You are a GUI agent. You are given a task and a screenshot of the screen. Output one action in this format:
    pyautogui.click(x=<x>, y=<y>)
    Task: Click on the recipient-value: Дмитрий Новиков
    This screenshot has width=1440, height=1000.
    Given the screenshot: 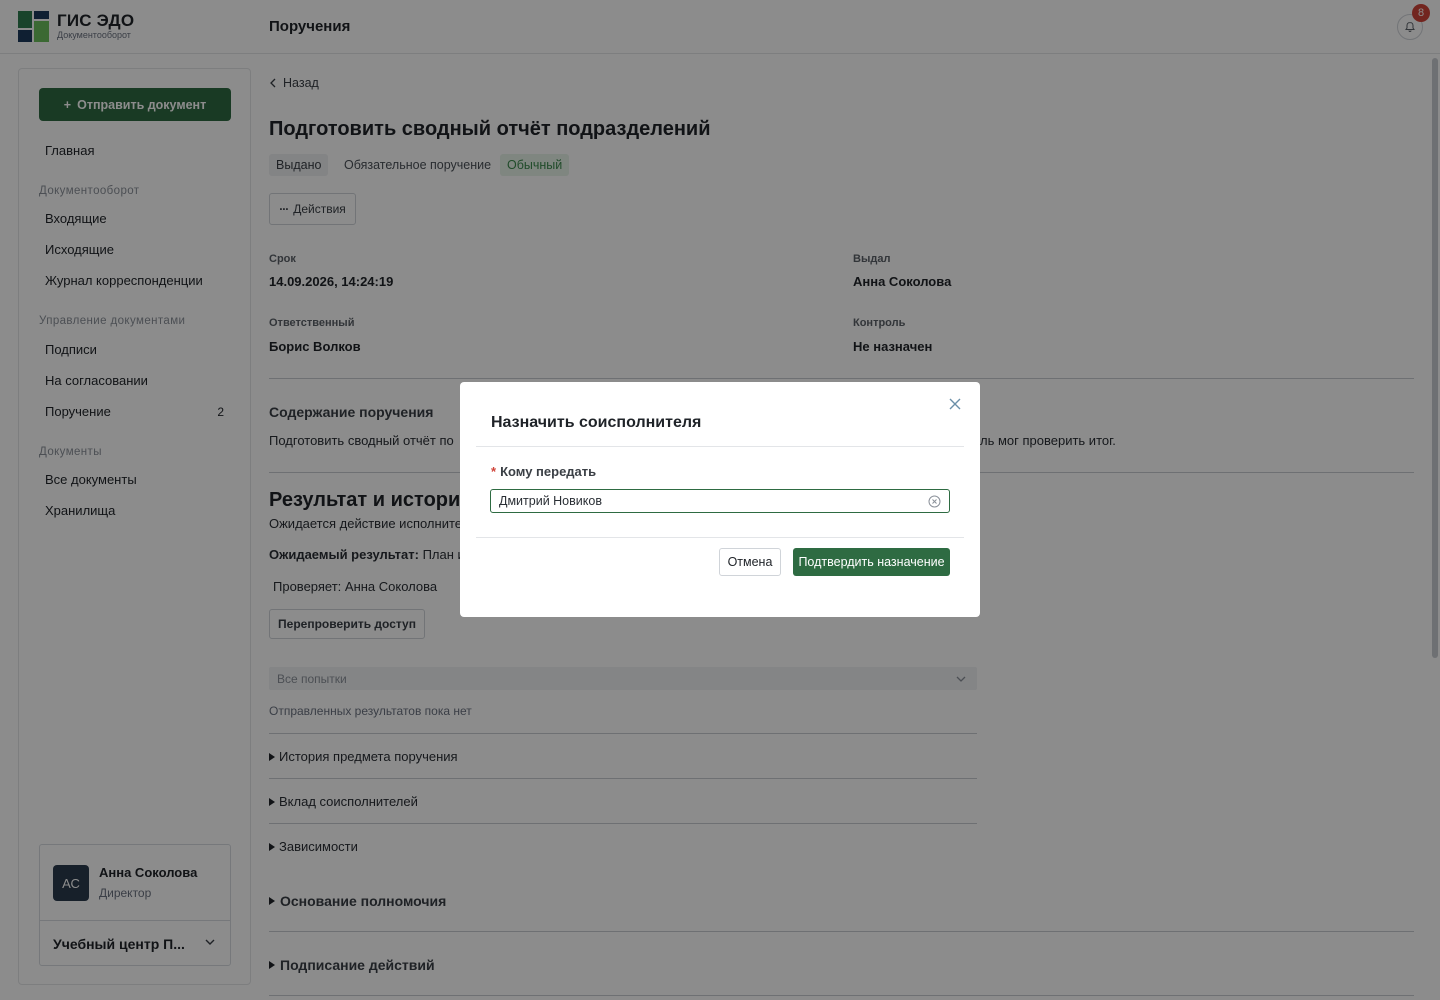 What is the action you would take?
    pyautogui.click(x=550, y=501)
    